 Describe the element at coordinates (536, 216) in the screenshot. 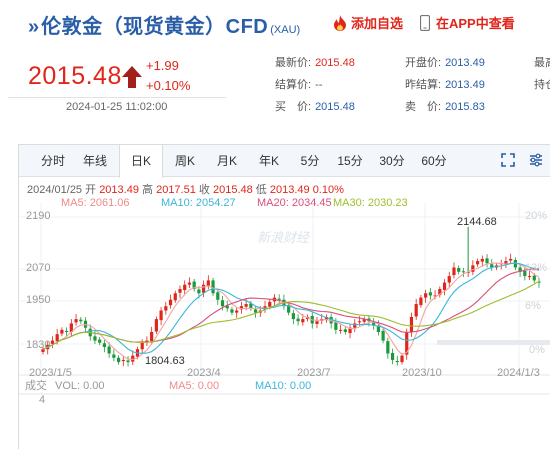

I see `y-pct-label: 20%` at that location.